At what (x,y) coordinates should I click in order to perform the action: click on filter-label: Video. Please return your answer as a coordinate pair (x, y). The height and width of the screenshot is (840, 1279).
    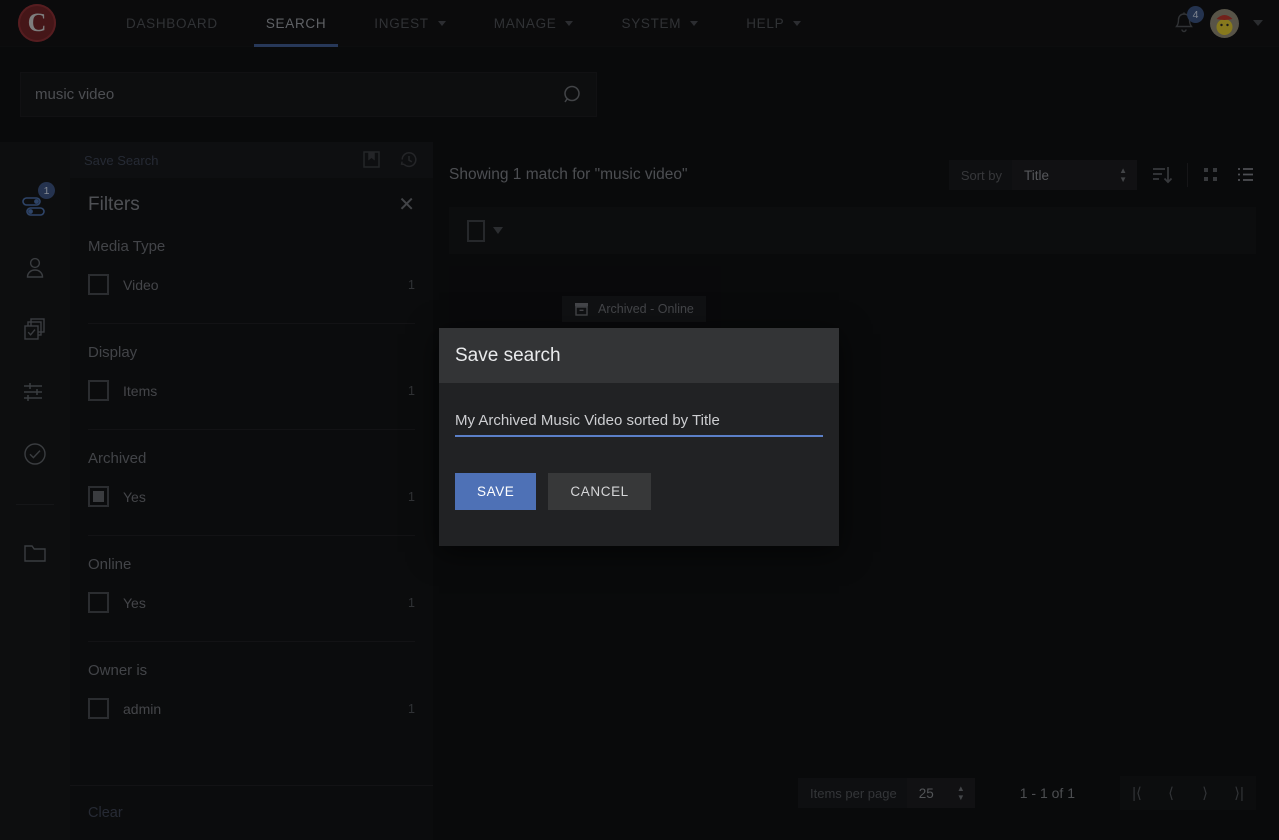
    Looking at the image, I should click on (141, 284).